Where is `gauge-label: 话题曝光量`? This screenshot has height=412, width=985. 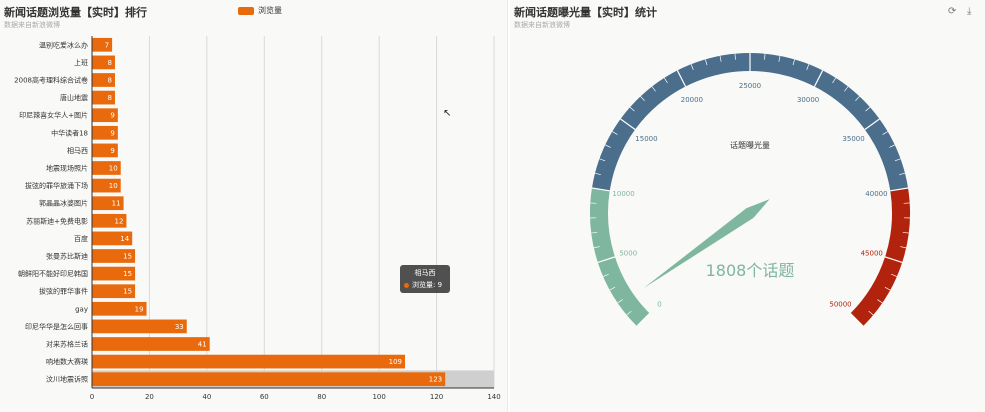
gauge-label: 话题曝光量 is located at coordinates (750, 145).